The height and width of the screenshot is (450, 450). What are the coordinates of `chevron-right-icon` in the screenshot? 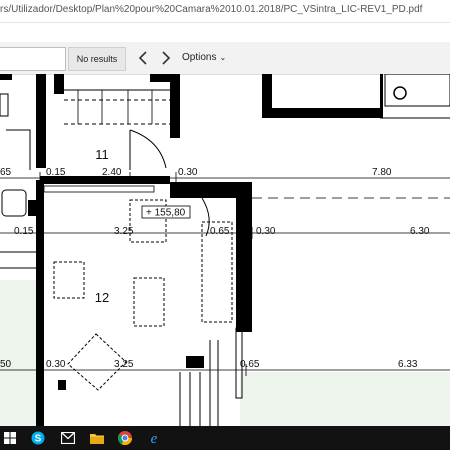 It's located at (166, 58).